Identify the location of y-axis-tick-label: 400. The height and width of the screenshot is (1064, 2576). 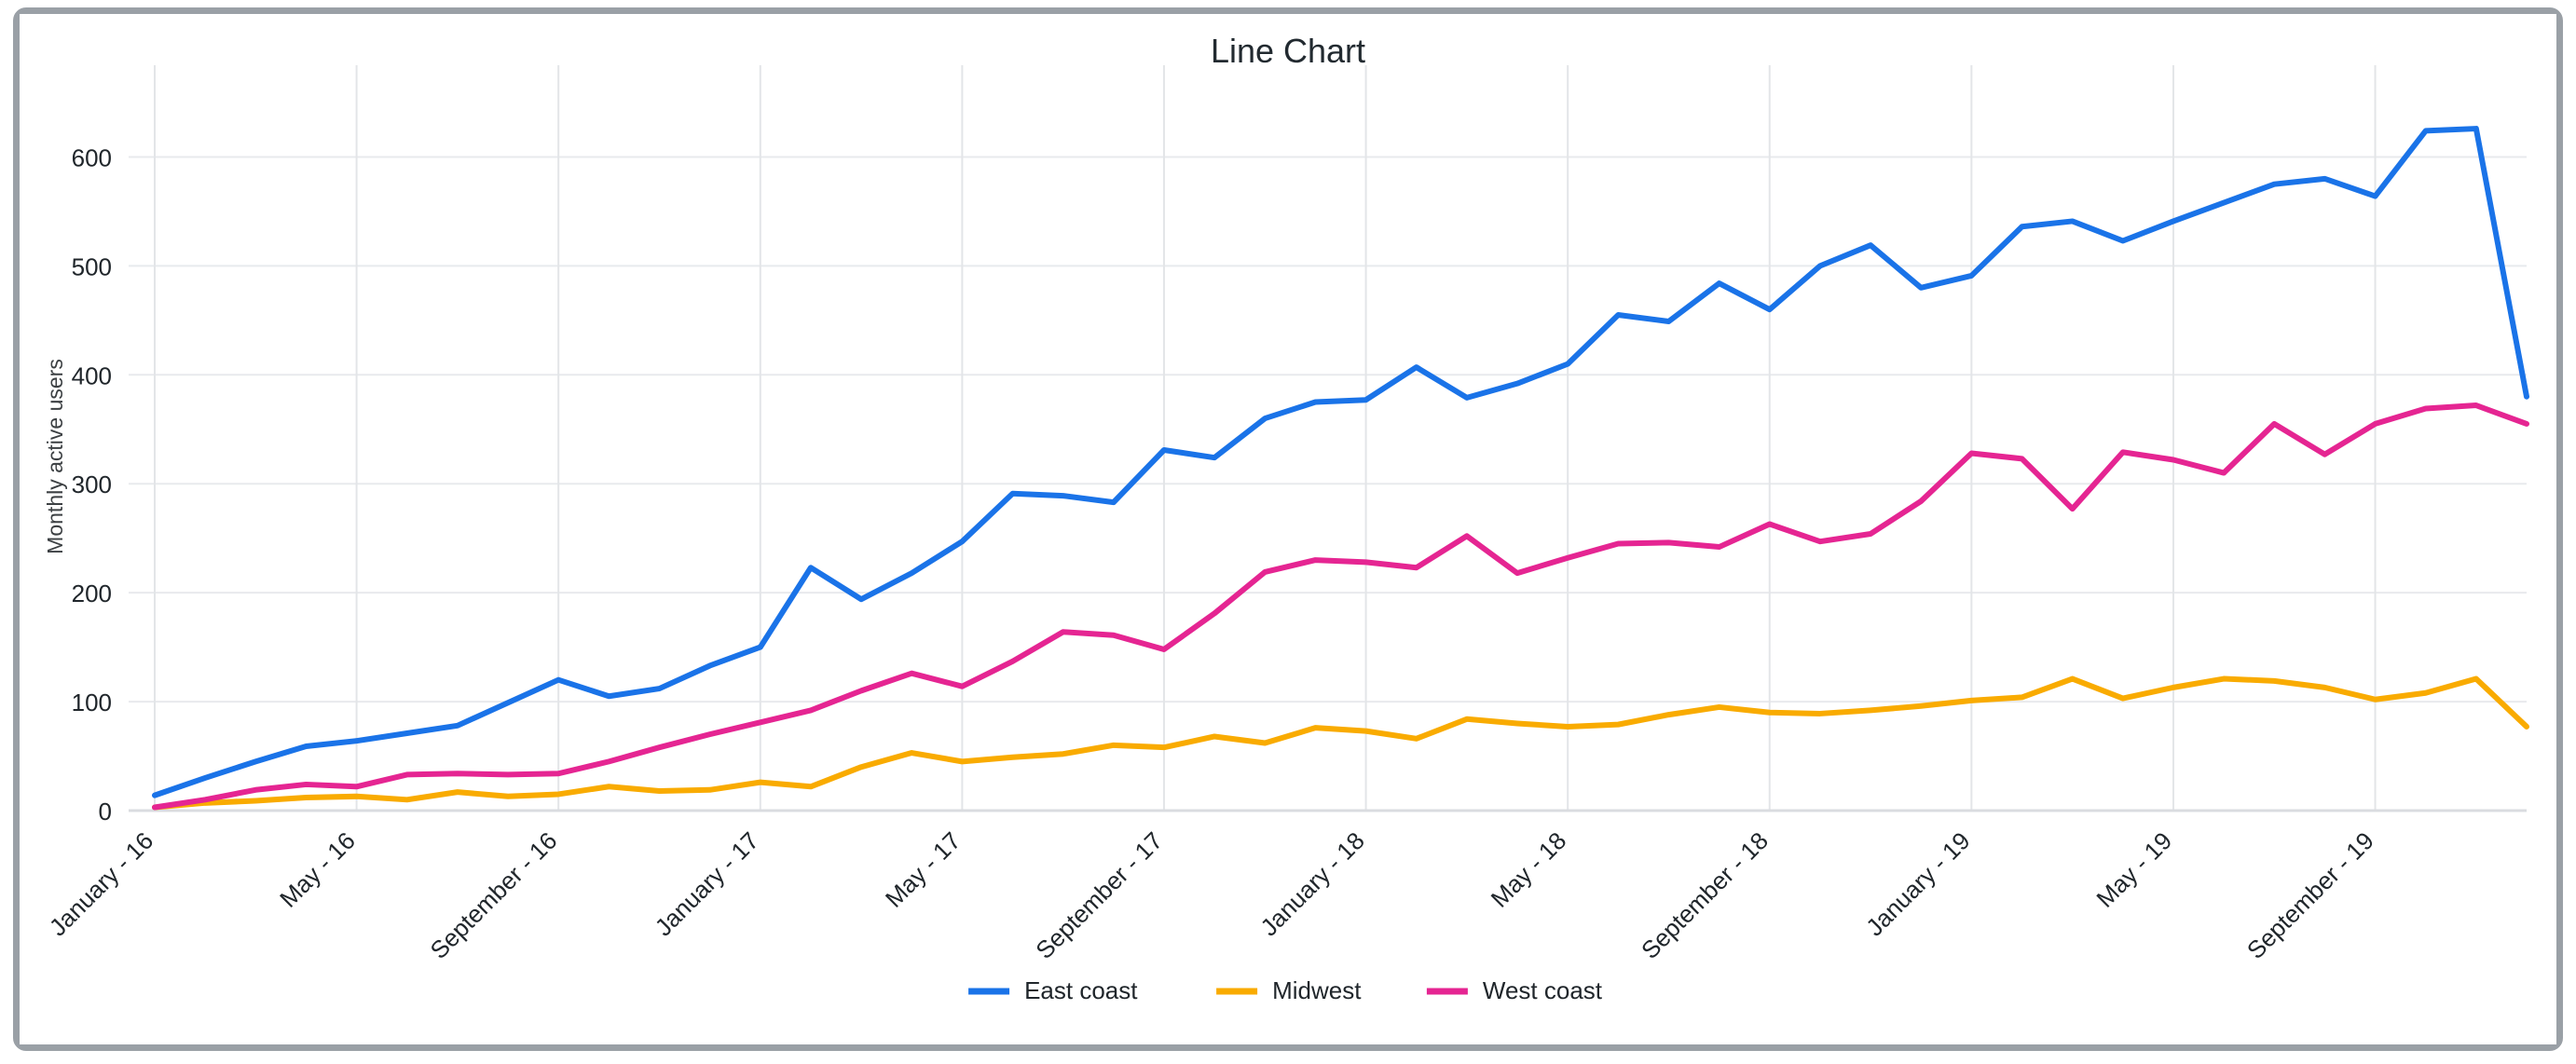
(92, 375).